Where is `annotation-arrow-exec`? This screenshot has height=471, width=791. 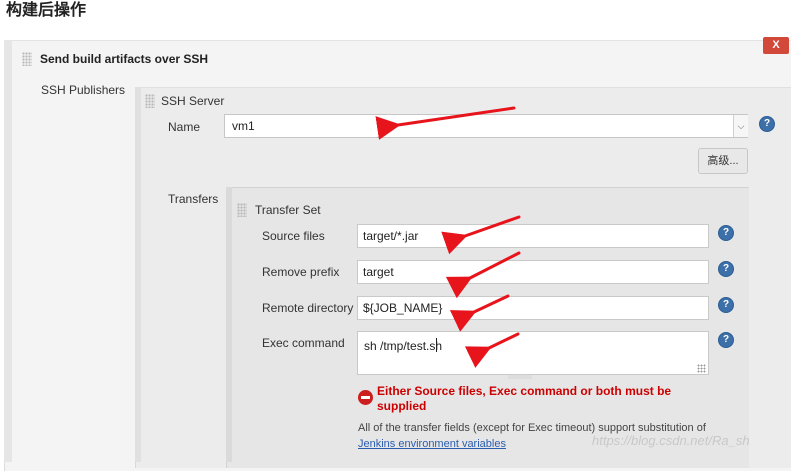
annotation-arrow-exec is located at coordinates (492, 350).